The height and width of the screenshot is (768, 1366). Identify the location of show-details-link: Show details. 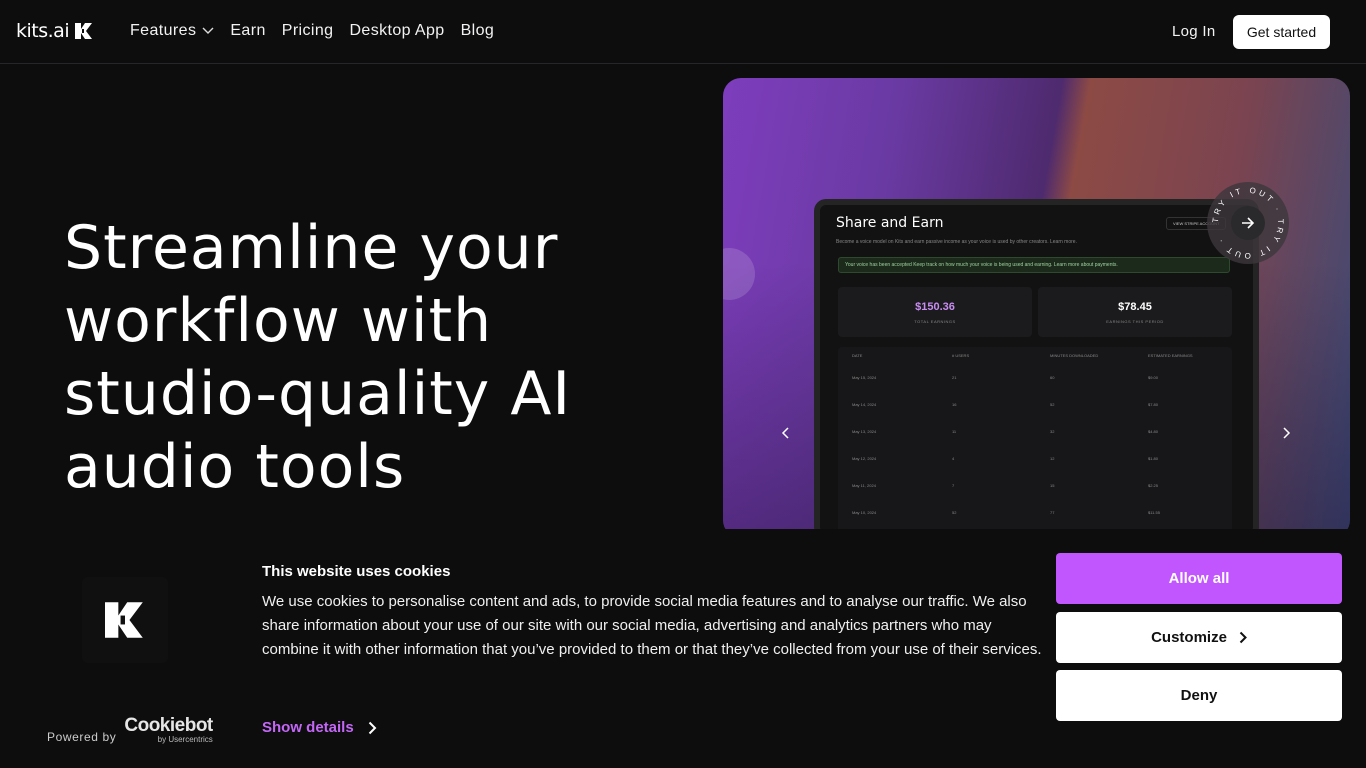
(319, 727).